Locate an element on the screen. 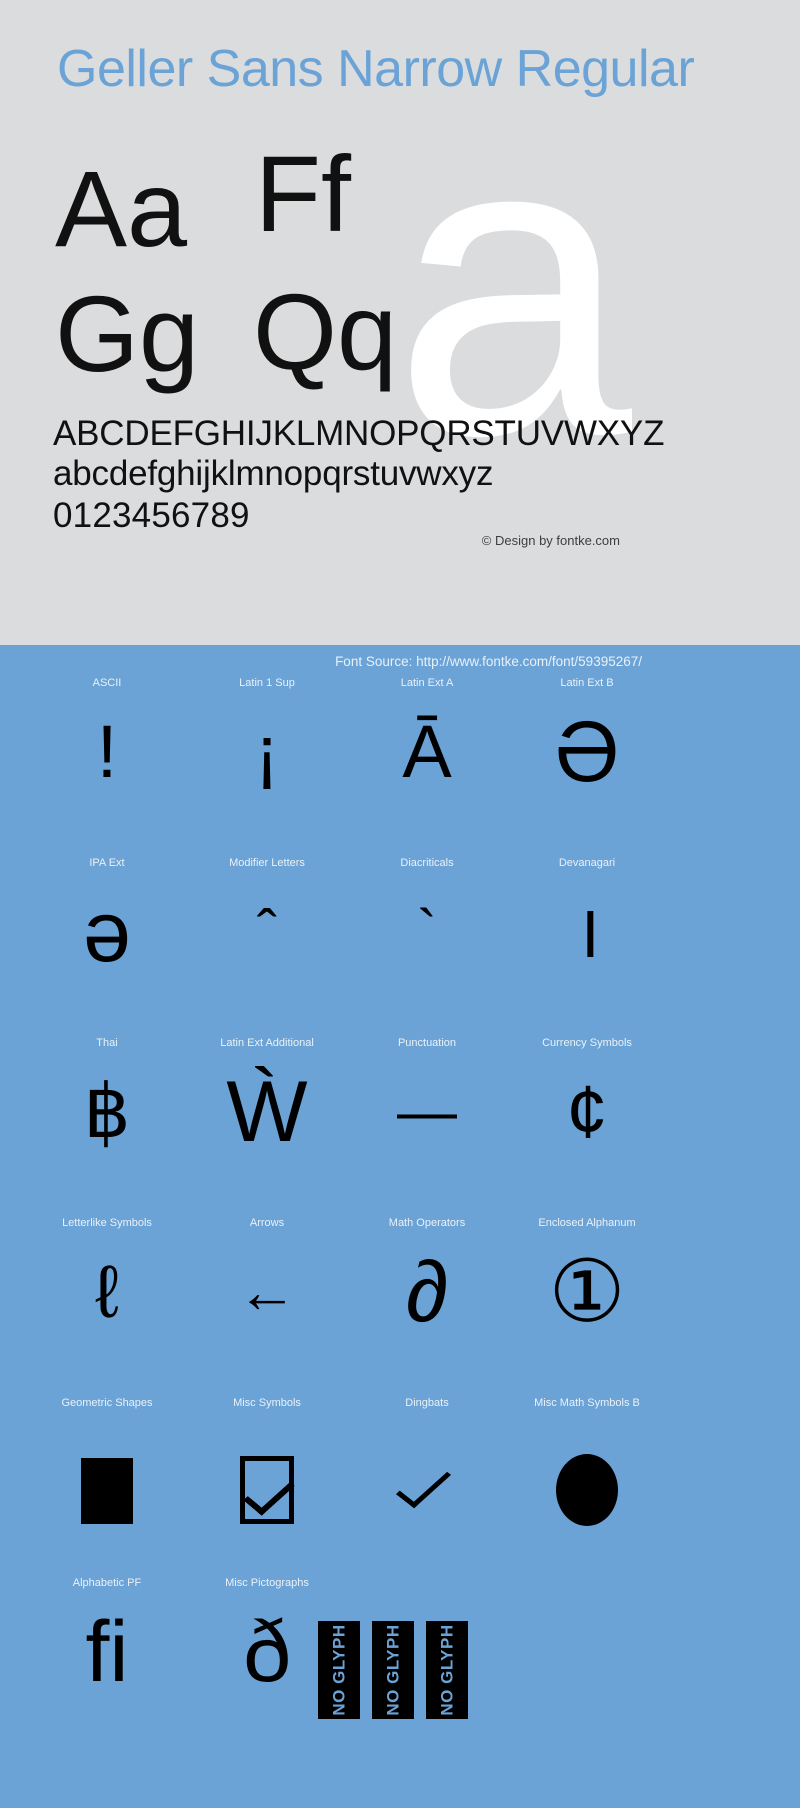 This screenshot has width=800, height=1808. unicode-block-cell: Misc Symbols is located at coordinates (267, 1487).